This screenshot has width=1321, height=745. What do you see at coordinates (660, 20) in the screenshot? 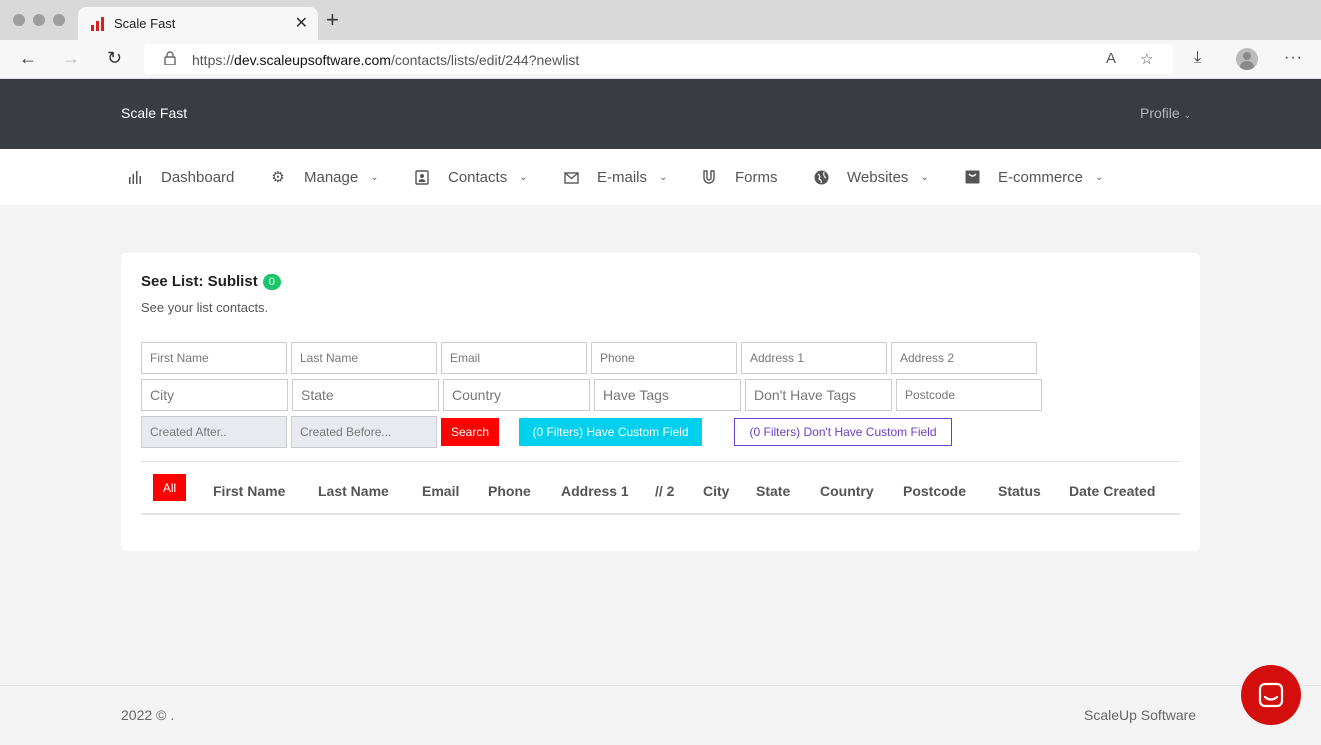
I see `browser-tabbar: Scale Fast ✕ +` at bounding box center [660, 20].